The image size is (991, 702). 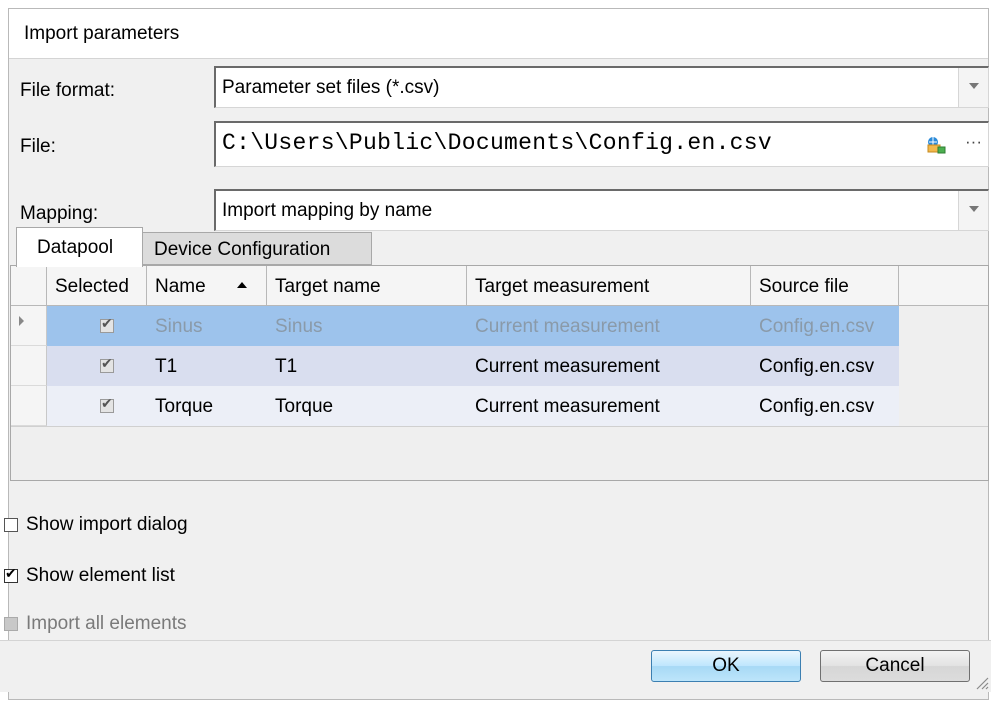 What do you see at coordinates (495, 666) in the screenshot?
I see `dialog-footer: OK Cancel` at bounding box center [495, 666].